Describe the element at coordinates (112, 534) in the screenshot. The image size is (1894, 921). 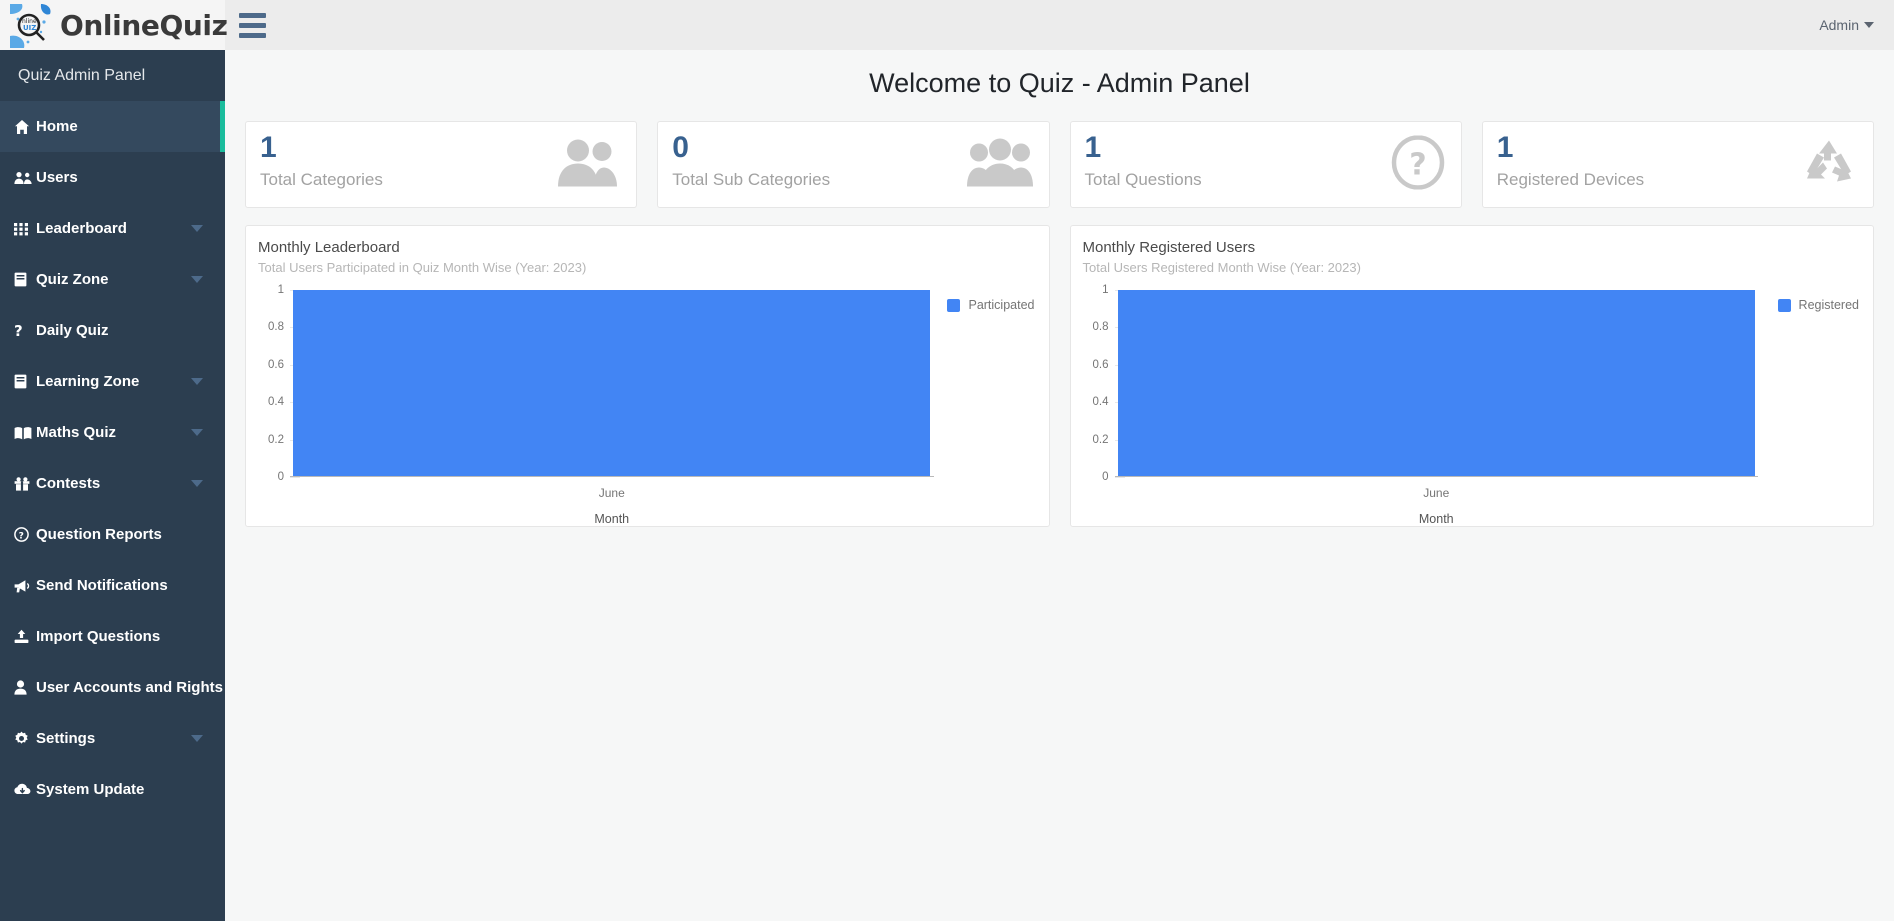
I see `sidebar-item-question-reports: ? Question Reports` at that location.